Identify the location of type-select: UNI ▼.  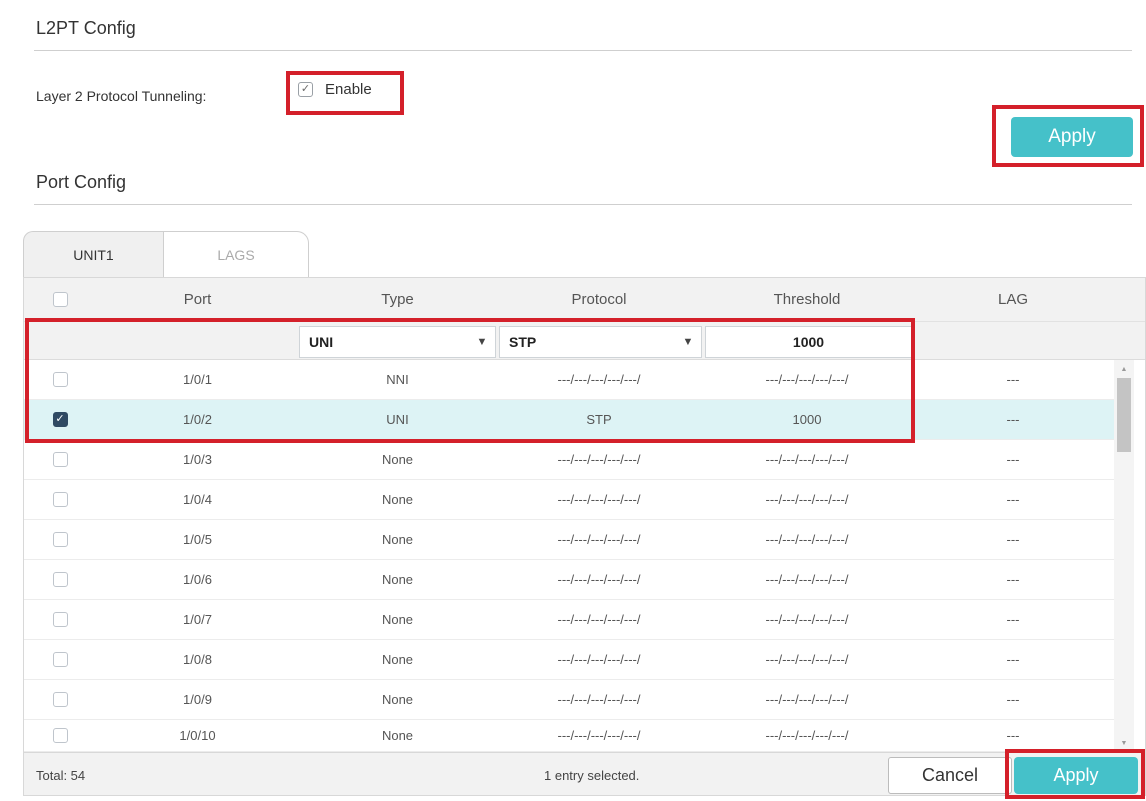
(397, 342).